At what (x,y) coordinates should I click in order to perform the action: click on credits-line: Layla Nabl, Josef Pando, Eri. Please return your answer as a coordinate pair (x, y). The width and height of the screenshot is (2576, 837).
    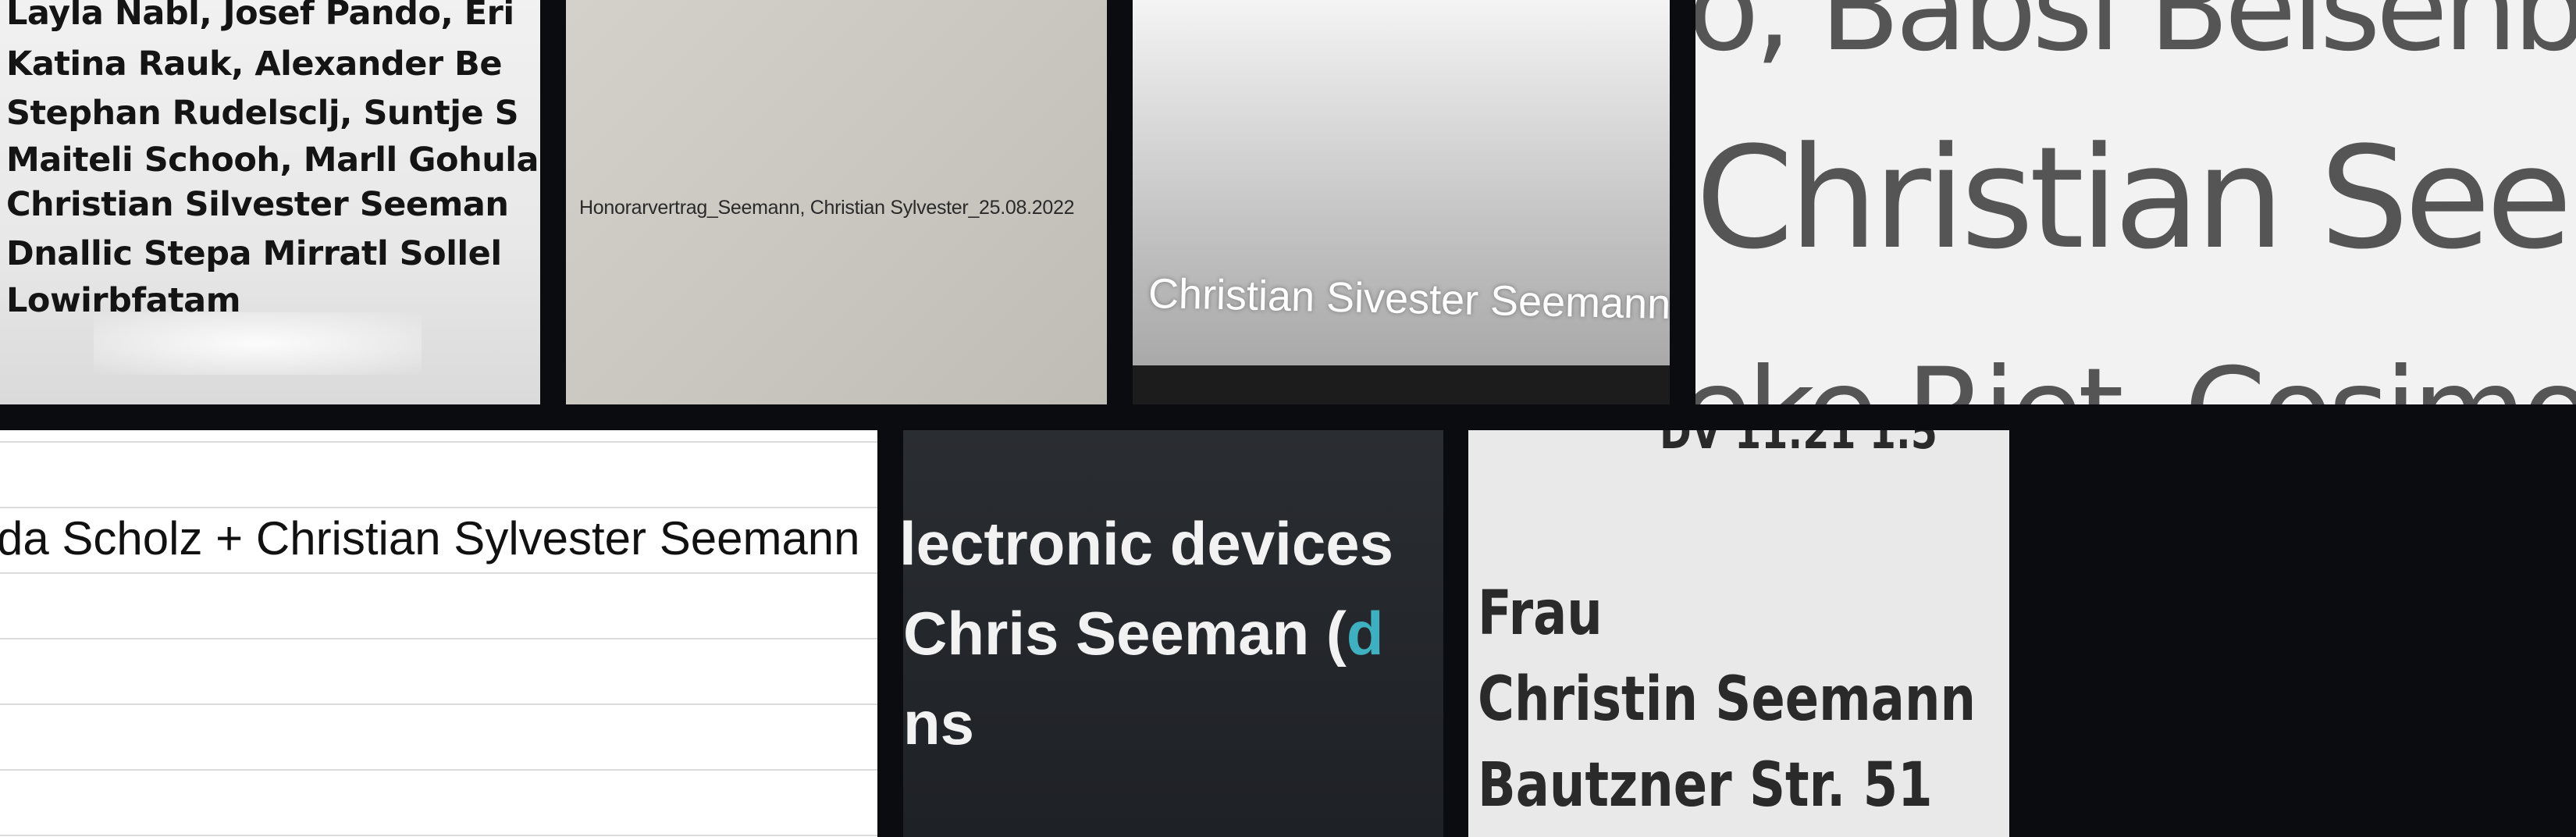
    Looking at the image, I should click on (260, 16).